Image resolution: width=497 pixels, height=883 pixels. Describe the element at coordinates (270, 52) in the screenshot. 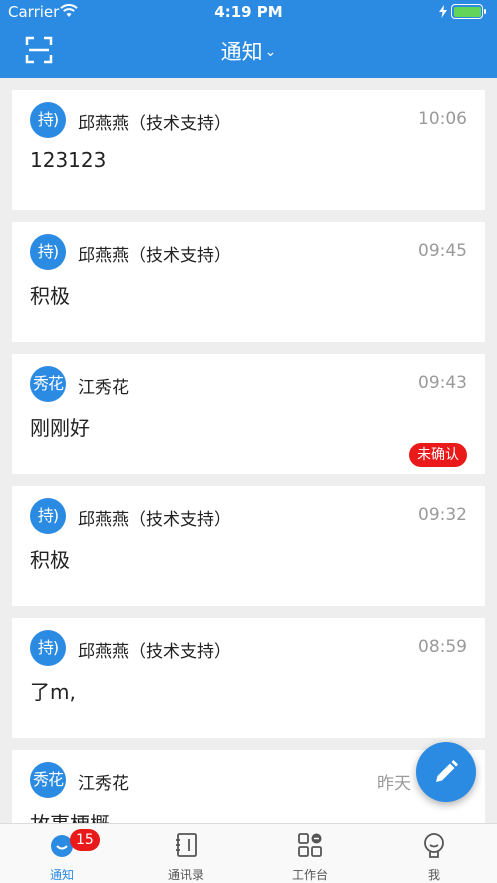

I see `chevron-down-icon: ⌄` at that location.